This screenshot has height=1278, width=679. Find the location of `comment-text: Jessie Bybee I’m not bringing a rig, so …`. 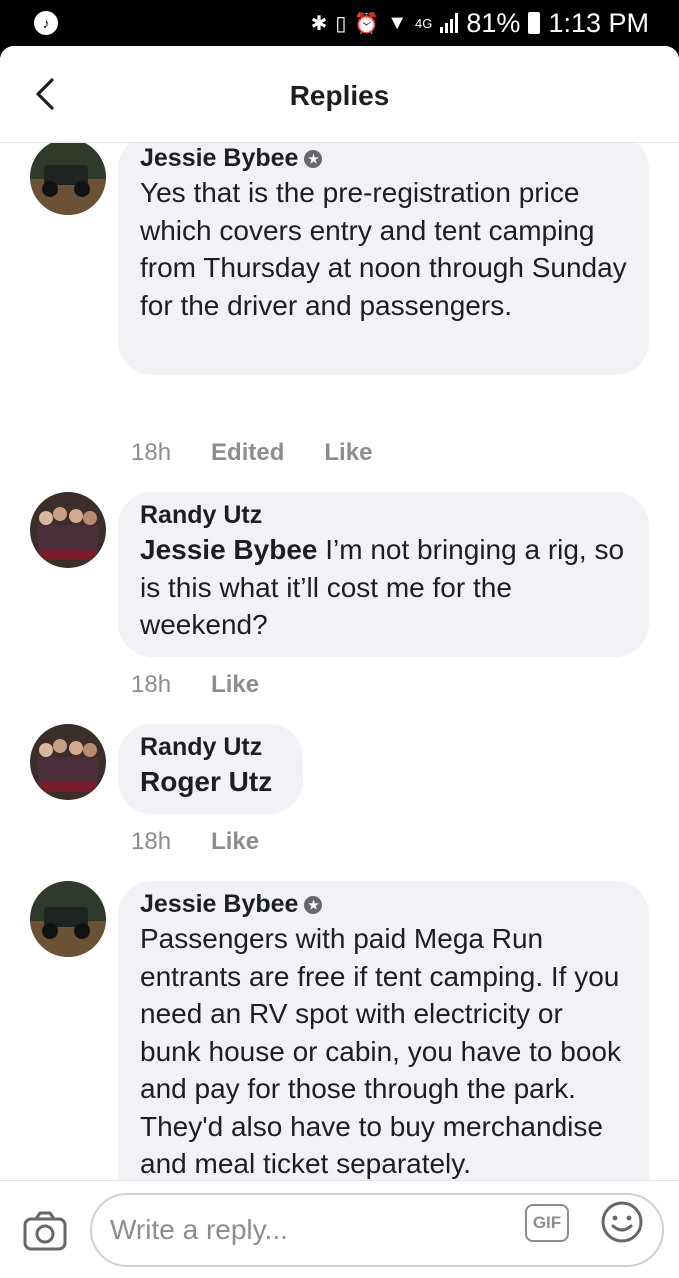

comment-text: Jessie Bybee I’m not bringing a rig, so … is located at coordinates (383, 587).